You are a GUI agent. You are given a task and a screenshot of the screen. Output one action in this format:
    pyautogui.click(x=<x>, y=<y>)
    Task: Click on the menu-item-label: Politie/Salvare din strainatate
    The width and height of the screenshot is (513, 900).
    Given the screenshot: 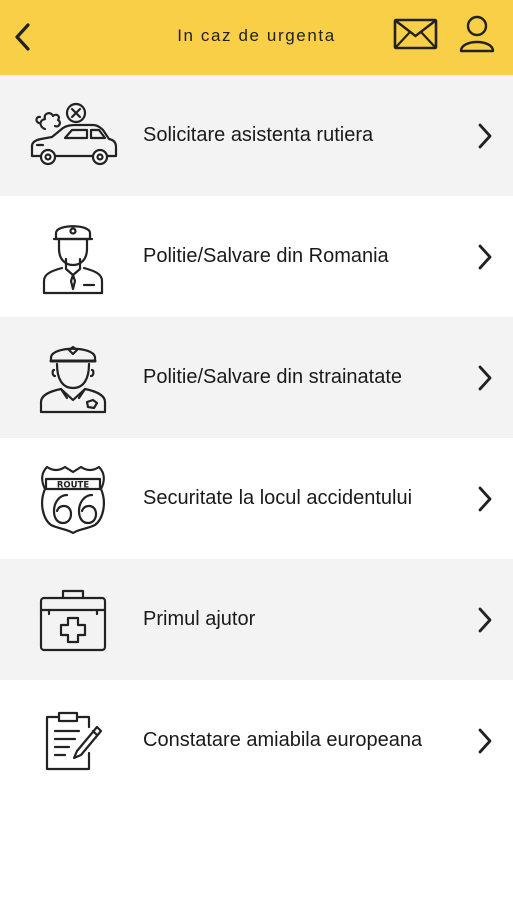 What is the action you would take?
    pyautogui.click(x=273, y=377)
    